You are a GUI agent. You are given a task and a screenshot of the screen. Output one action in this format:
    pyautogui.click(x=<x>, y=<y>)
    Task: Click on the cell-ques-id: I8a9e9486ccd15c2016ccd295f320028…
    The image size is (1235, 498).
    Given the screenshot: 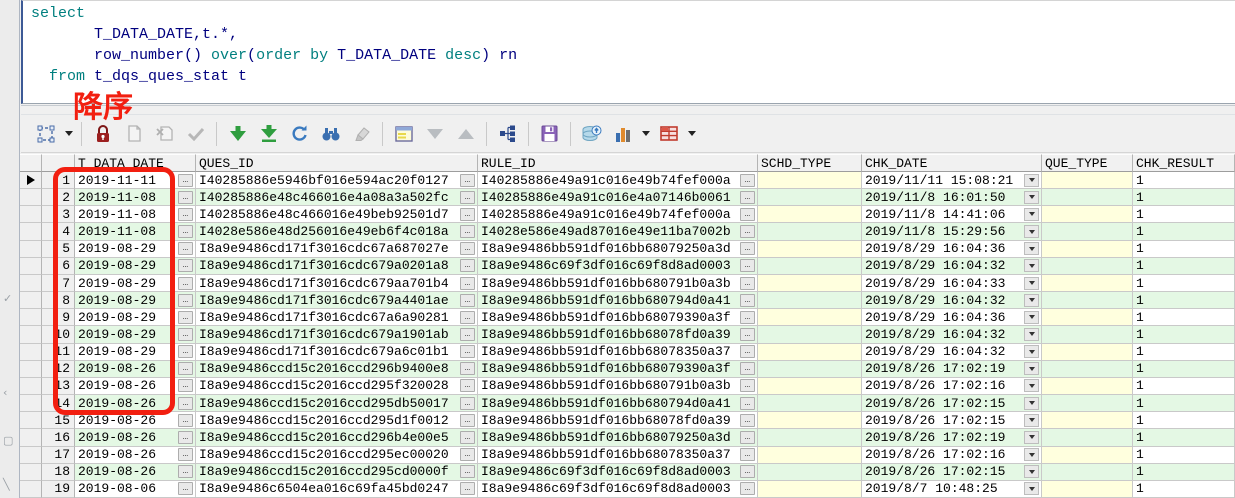 What is the action you would take?
    pyautogui.click(x=337, y=386)
    